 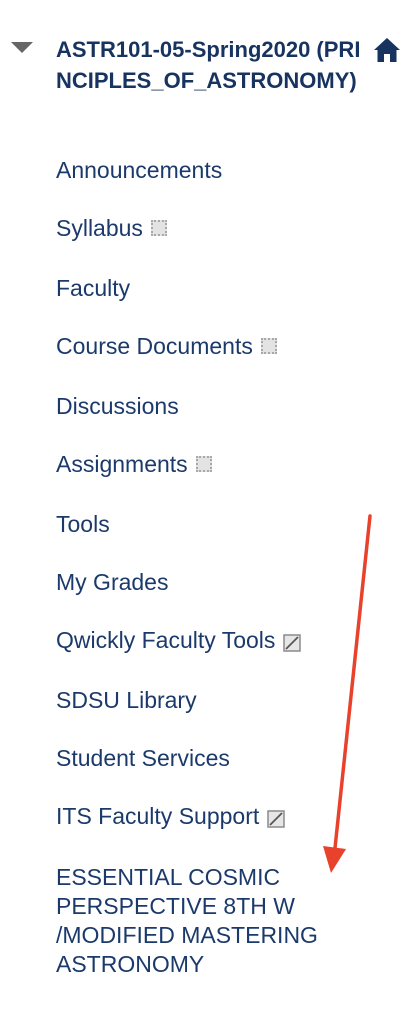 What do you see at coordinates (387, 50) in the screenshot?
I see `home-icon` at bounding box center [387, 50].